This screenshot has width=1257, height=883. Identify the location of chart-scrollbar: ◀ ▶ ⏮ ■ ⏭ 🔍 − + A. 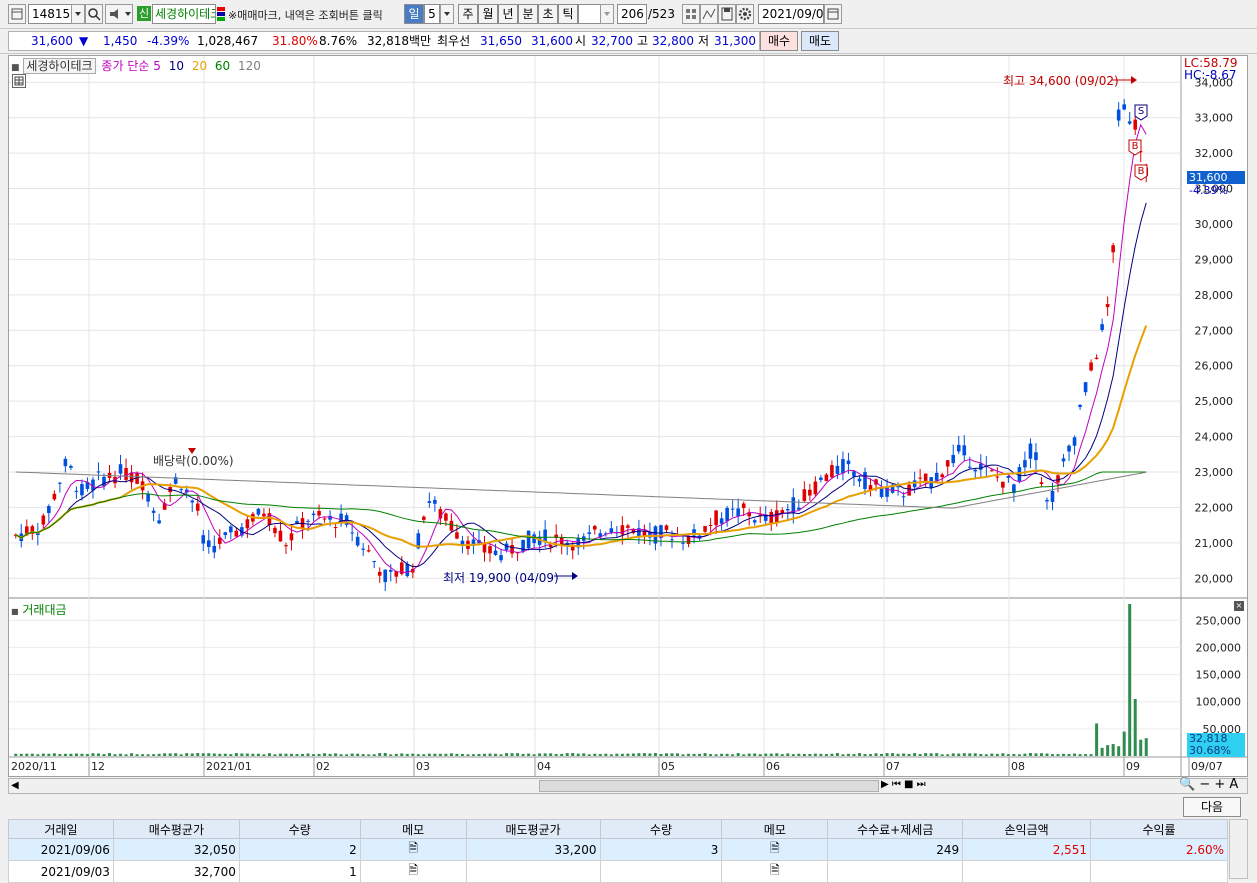
(628, 785).